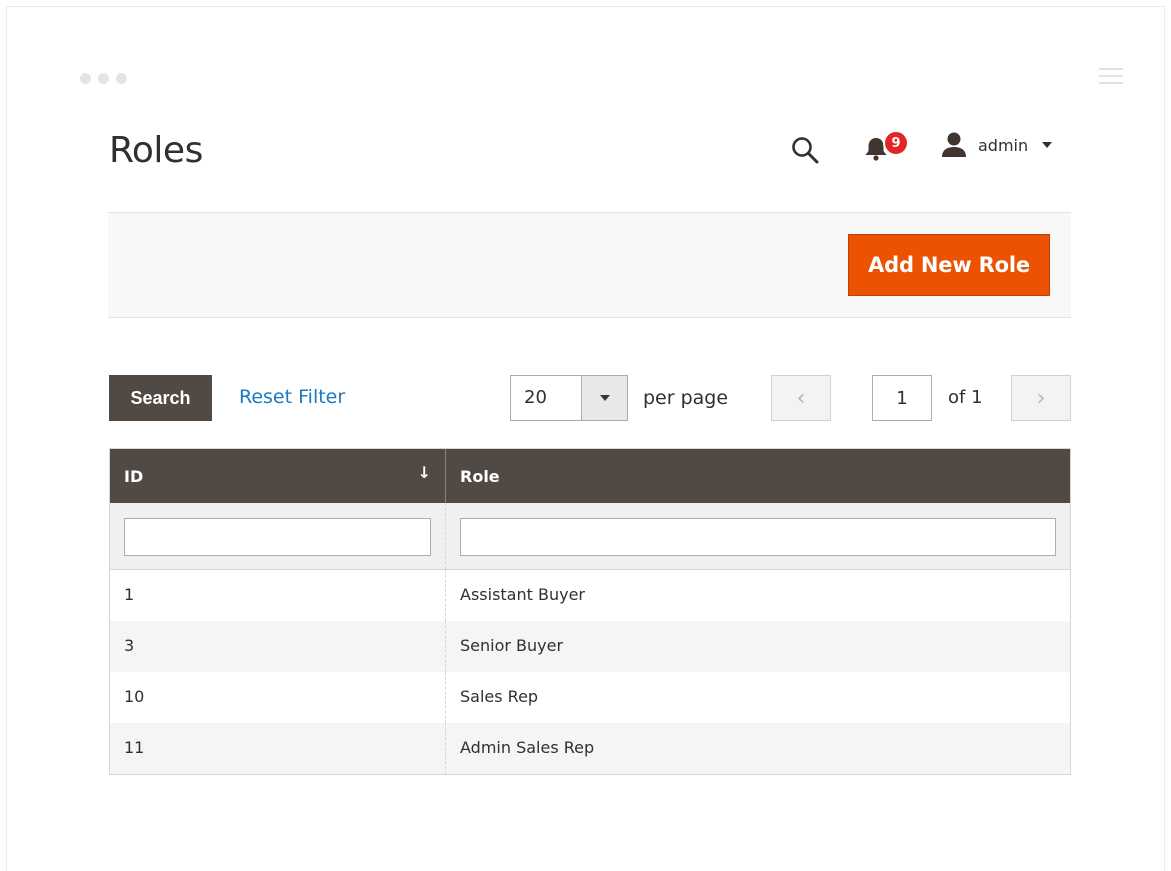 The height and width of the screenshot is (871, 1171). Describe the element at coordinates (758, 537) in the screenshot. I see `role-filter-input` at that location.